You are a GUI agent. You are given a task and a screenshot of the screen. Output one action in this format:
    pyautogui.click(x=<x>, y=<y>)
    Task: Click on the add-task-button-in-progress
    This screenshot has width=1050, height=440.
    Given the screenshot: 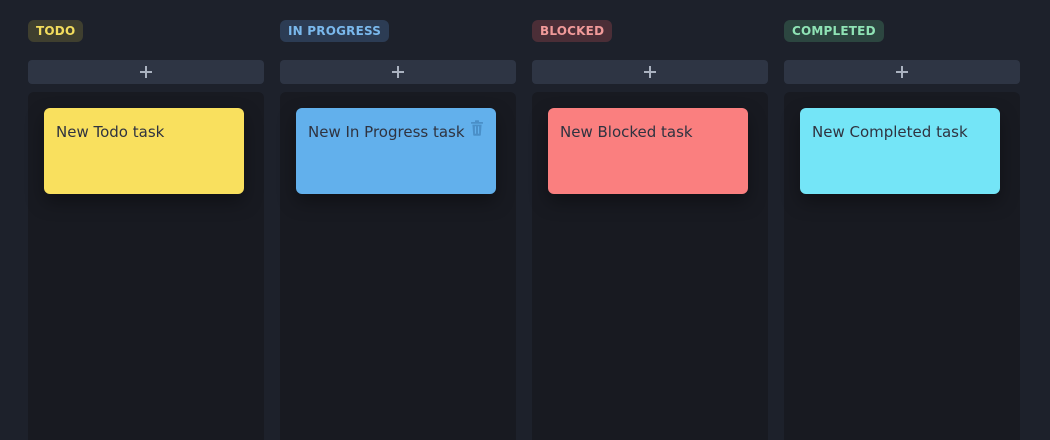 What is the action you would take?
    pyautogui.click(x=398, y=72)
    